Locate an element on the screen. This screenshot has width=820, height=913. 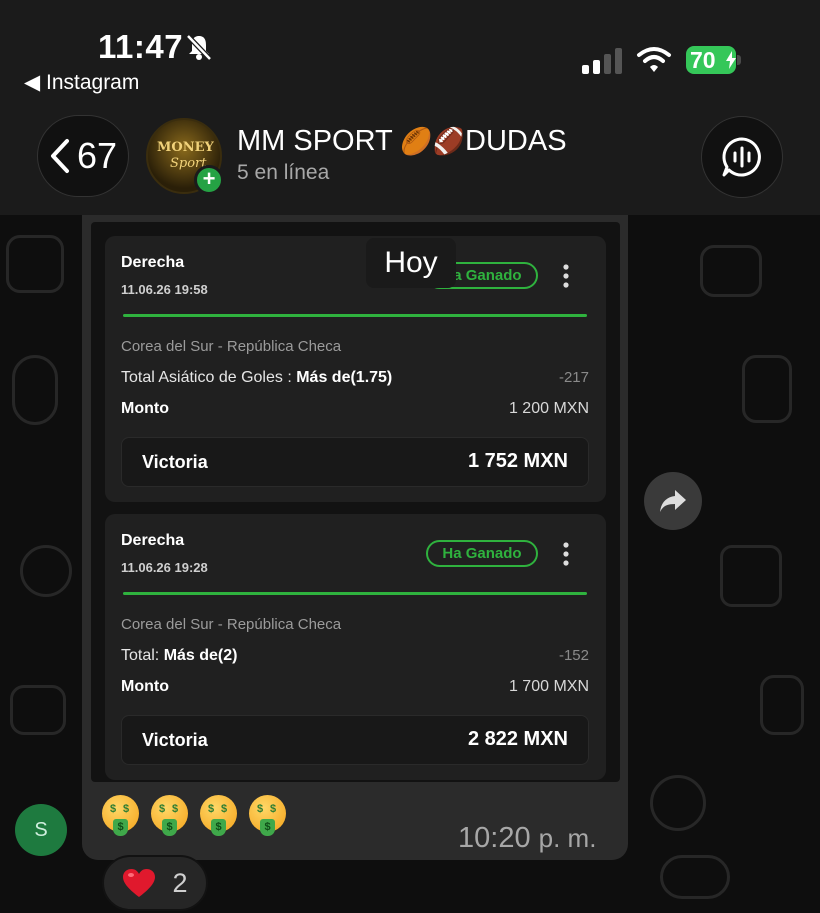
message-time: 10:20 p. m. is located at coordinates (527, 838).